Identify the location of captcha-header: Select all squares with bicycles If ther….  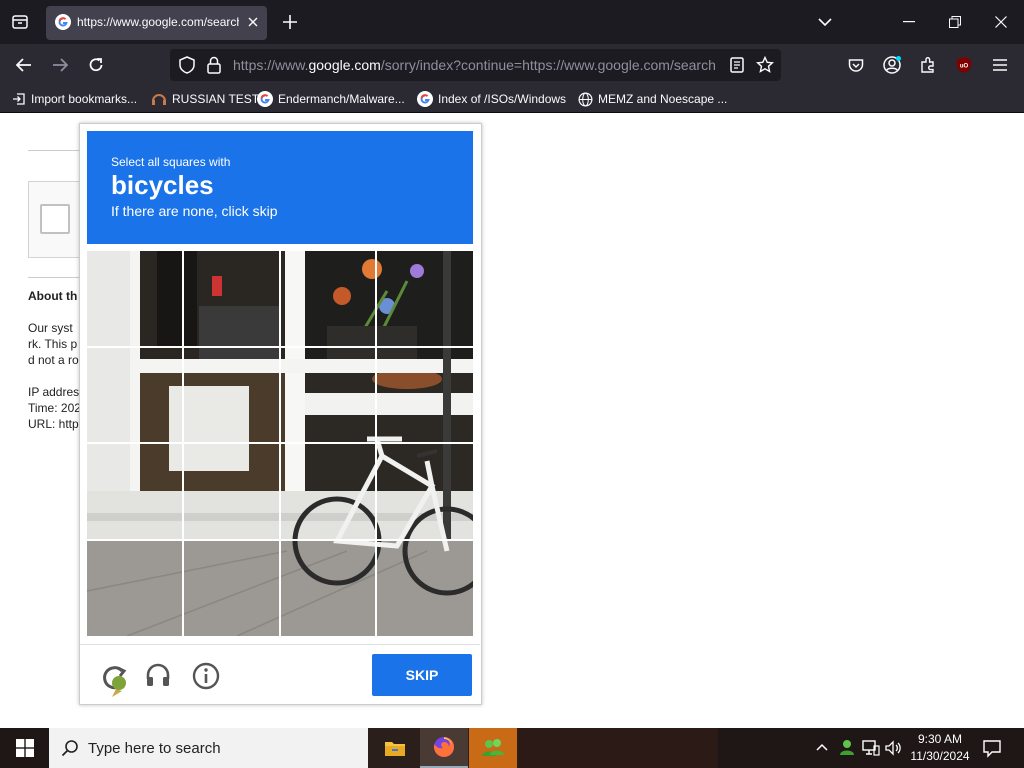
(280, 187).